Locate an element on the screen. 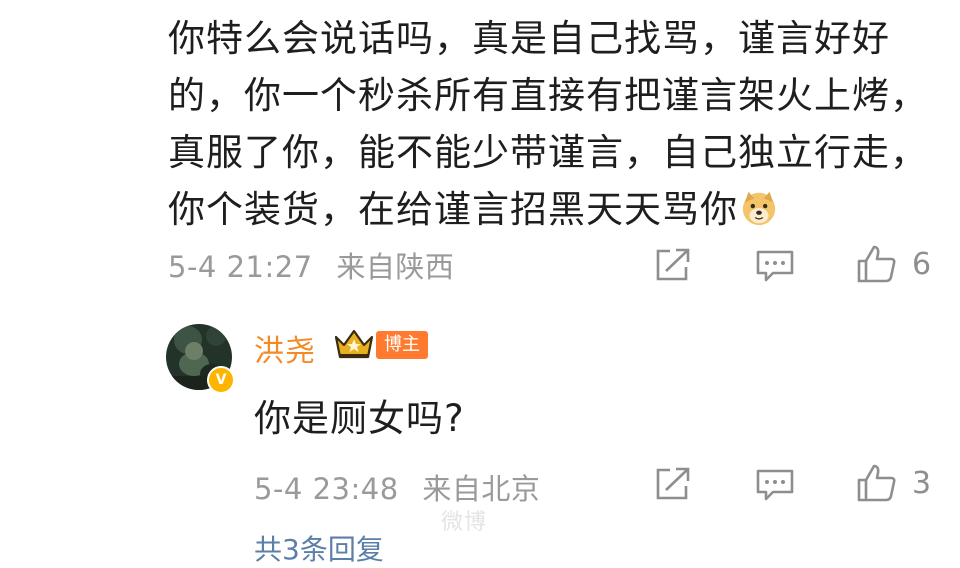 The height and width of the screenshot is (568, 960). username: 洪尧 is located at coordinates (285, 348).